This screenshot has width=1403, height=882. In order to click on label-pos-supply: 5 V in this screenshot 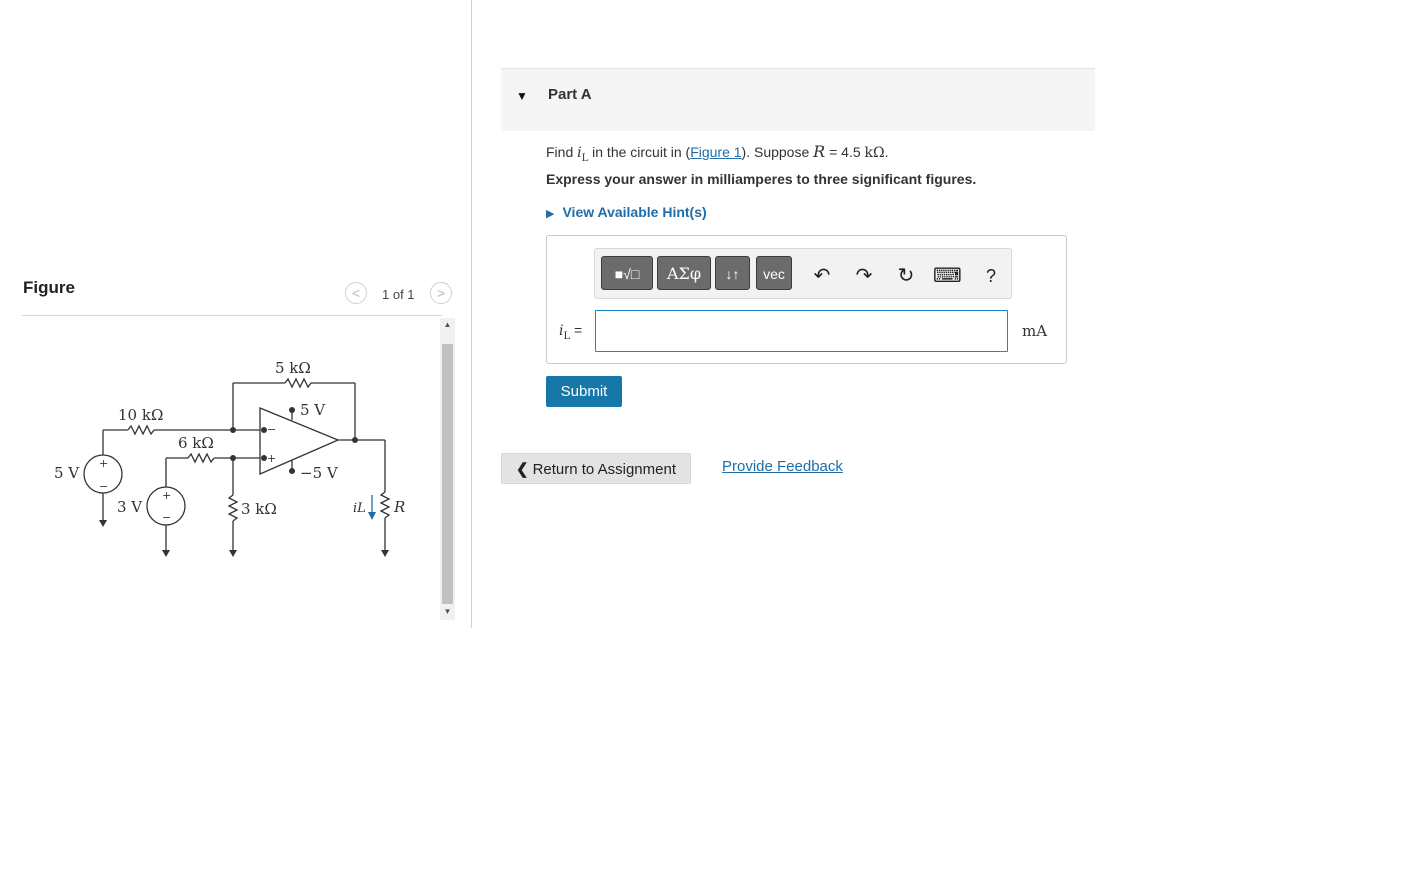, I will do `click(313, 410)`.